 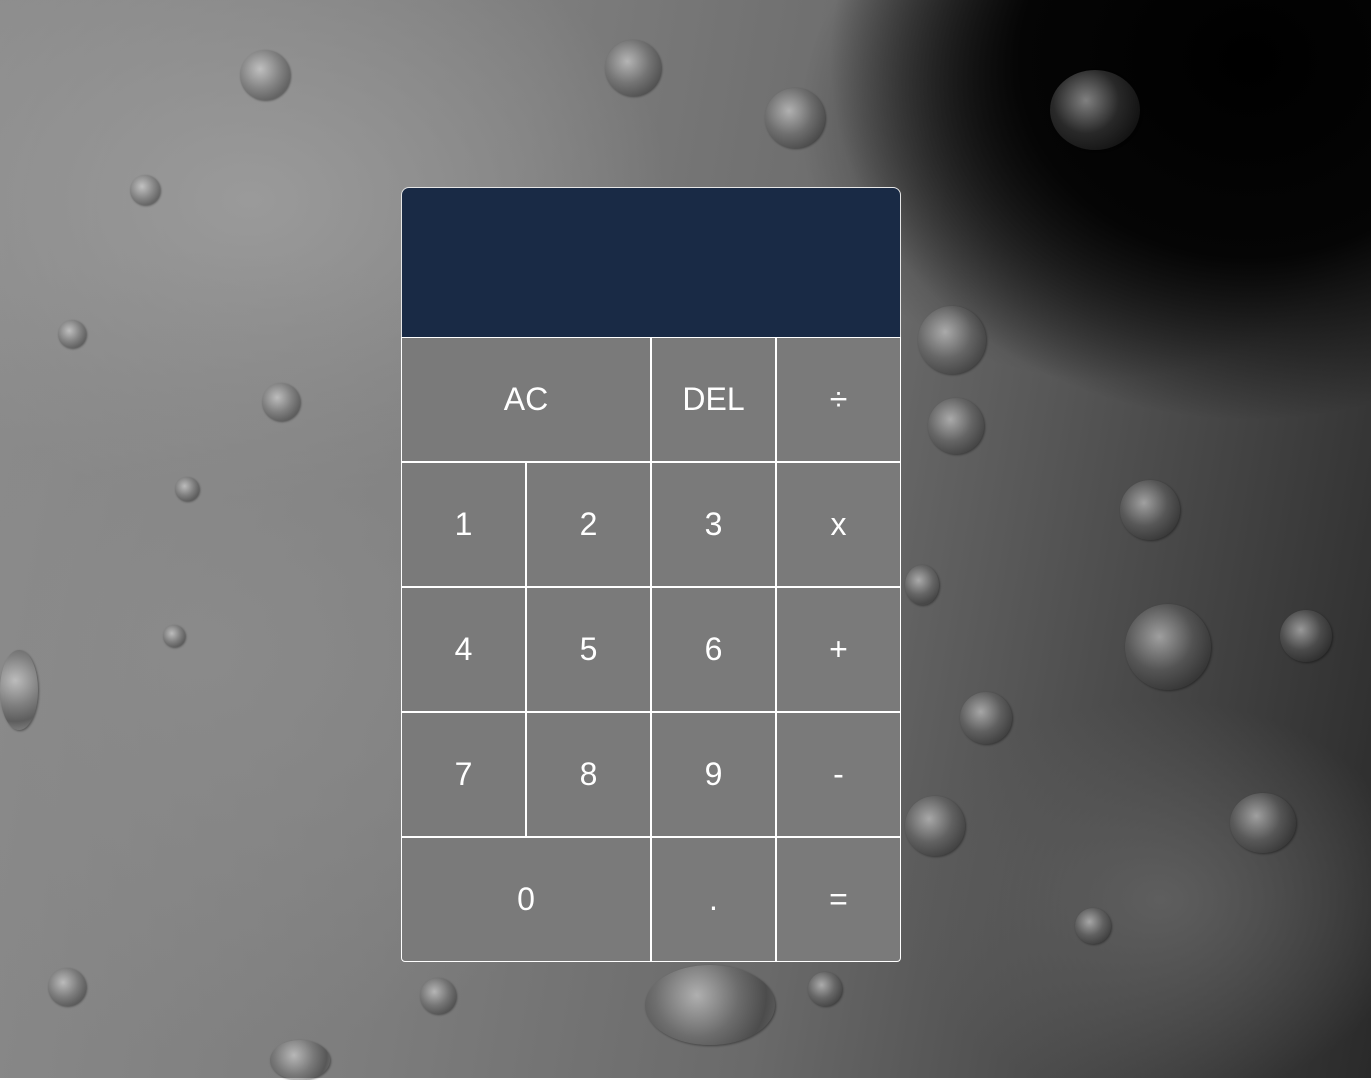 What do you see at coordinates (838, 899) in the screenshot?
I see `equals-button: =` at bounding box center [838, 899].